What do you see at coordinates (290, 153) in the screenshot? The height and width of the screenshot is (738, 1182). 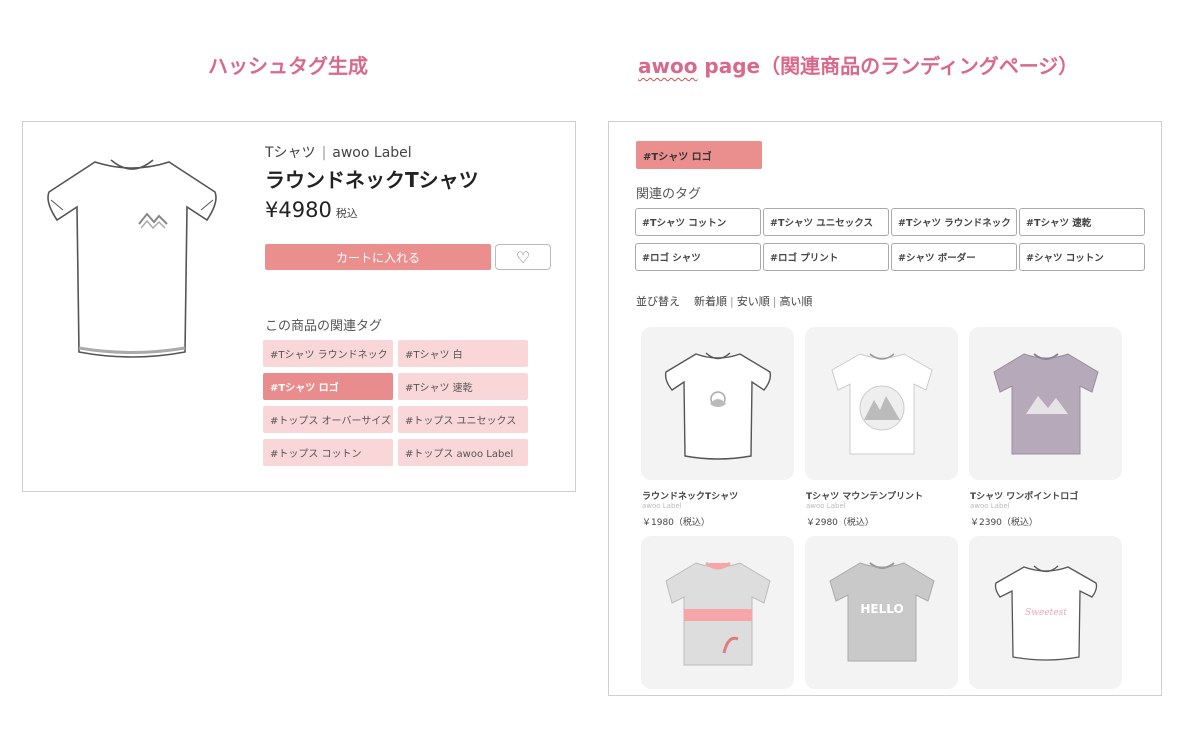 I see `product-category: Tシャツ` at bounding box center [290, 153].